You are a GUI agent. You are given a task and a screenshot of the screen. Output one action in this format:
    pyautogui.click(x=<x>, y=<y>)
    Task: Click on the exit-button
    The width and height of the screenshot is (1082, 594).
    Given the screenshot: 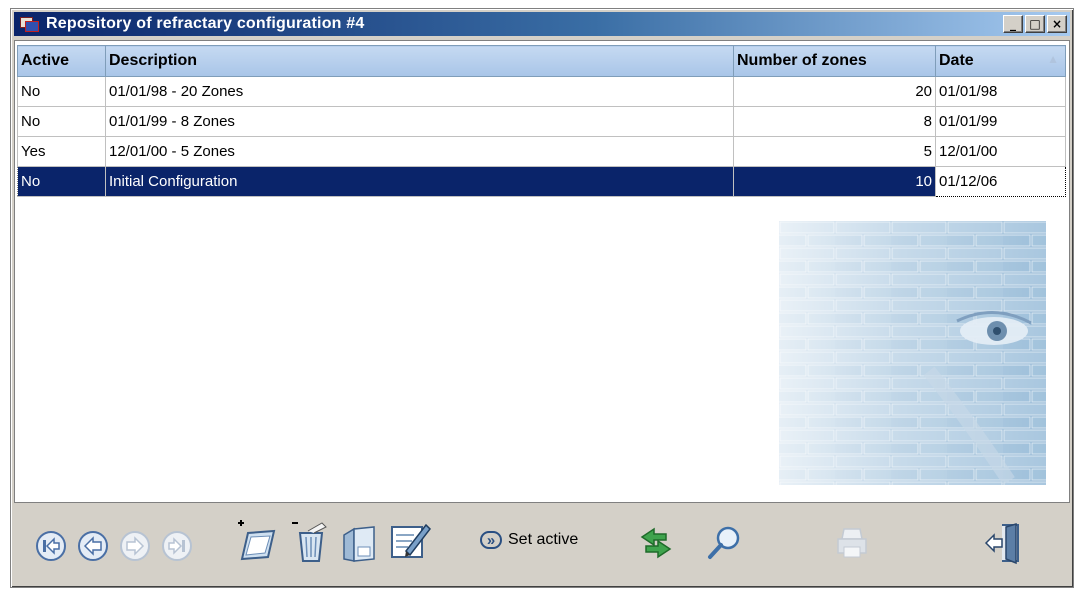 What is the action you would take?
    pyautogui.click(x=1004, y=543)
    